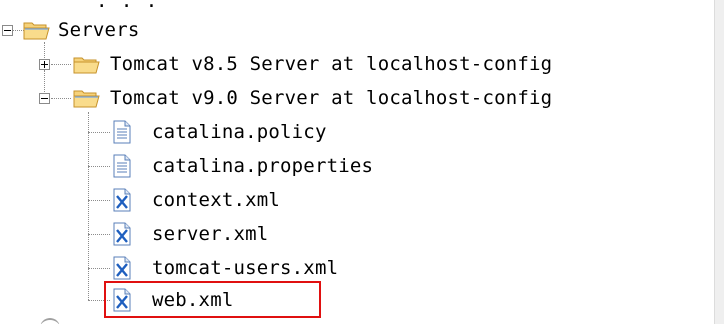 Image resolution: width=724 pixels, height=324 pixels. Describe the element at coordinates (127, 8) in the screenshot. I see `truncated-item-above: · · ·` at that location.